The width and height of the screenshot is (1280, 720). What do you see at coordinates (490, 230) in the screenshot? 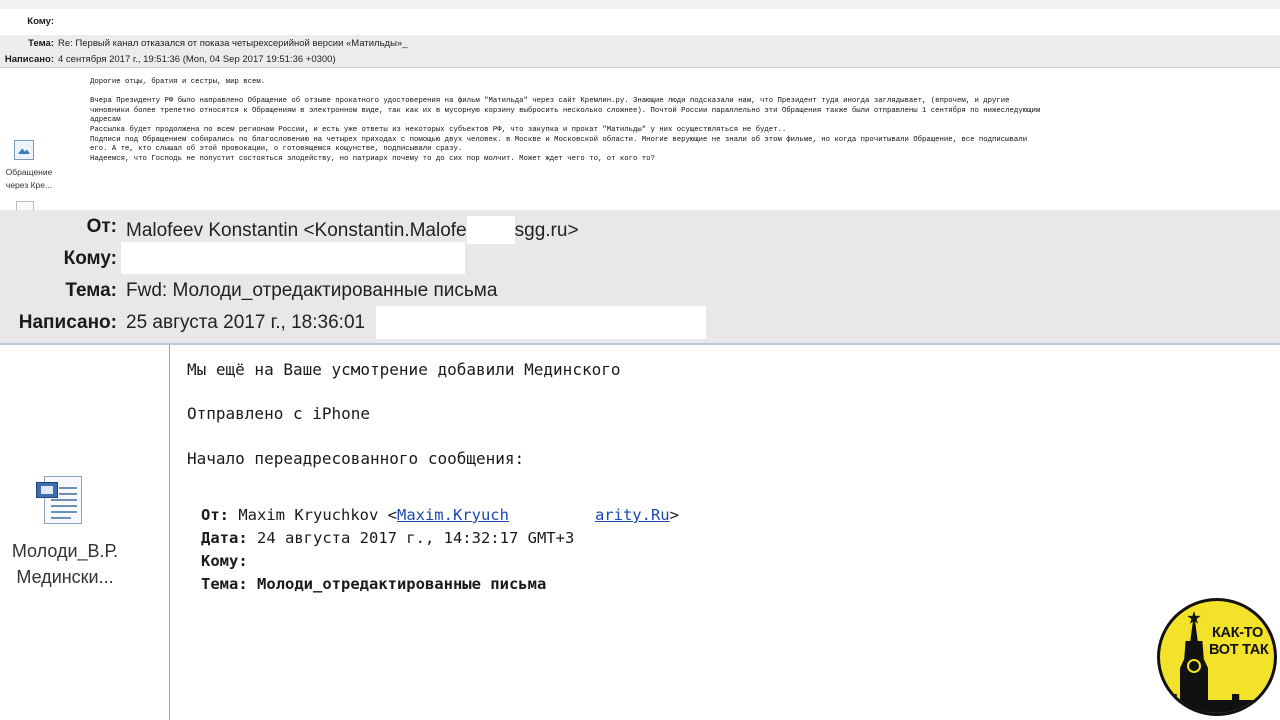
I see `redacted-block` at bounding box center [490, 230].